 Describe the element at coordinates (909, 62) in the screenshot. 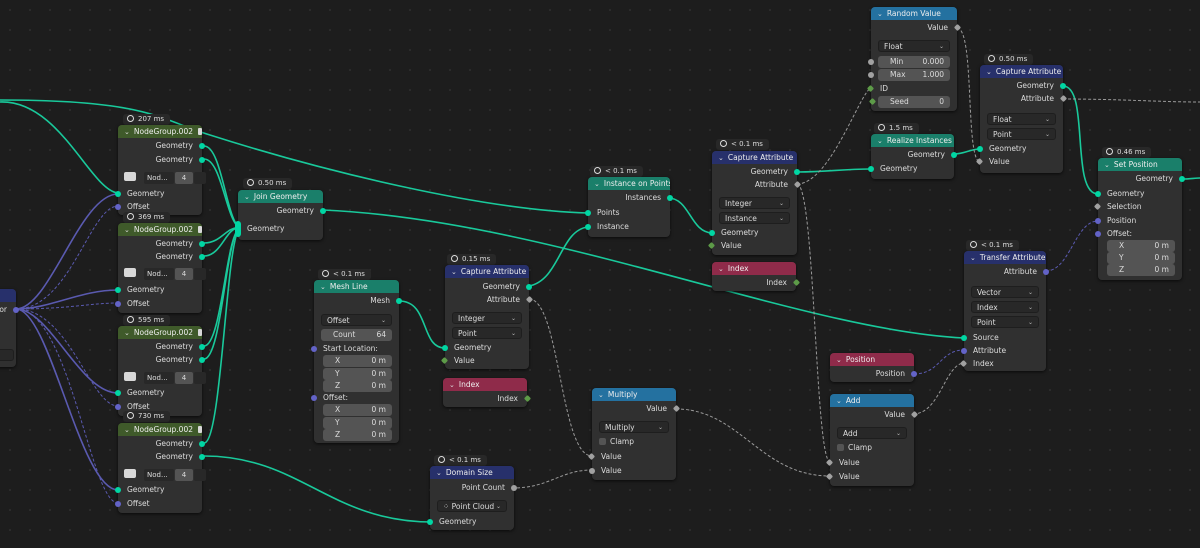

I see `min-field: Min 0.000` at that location.